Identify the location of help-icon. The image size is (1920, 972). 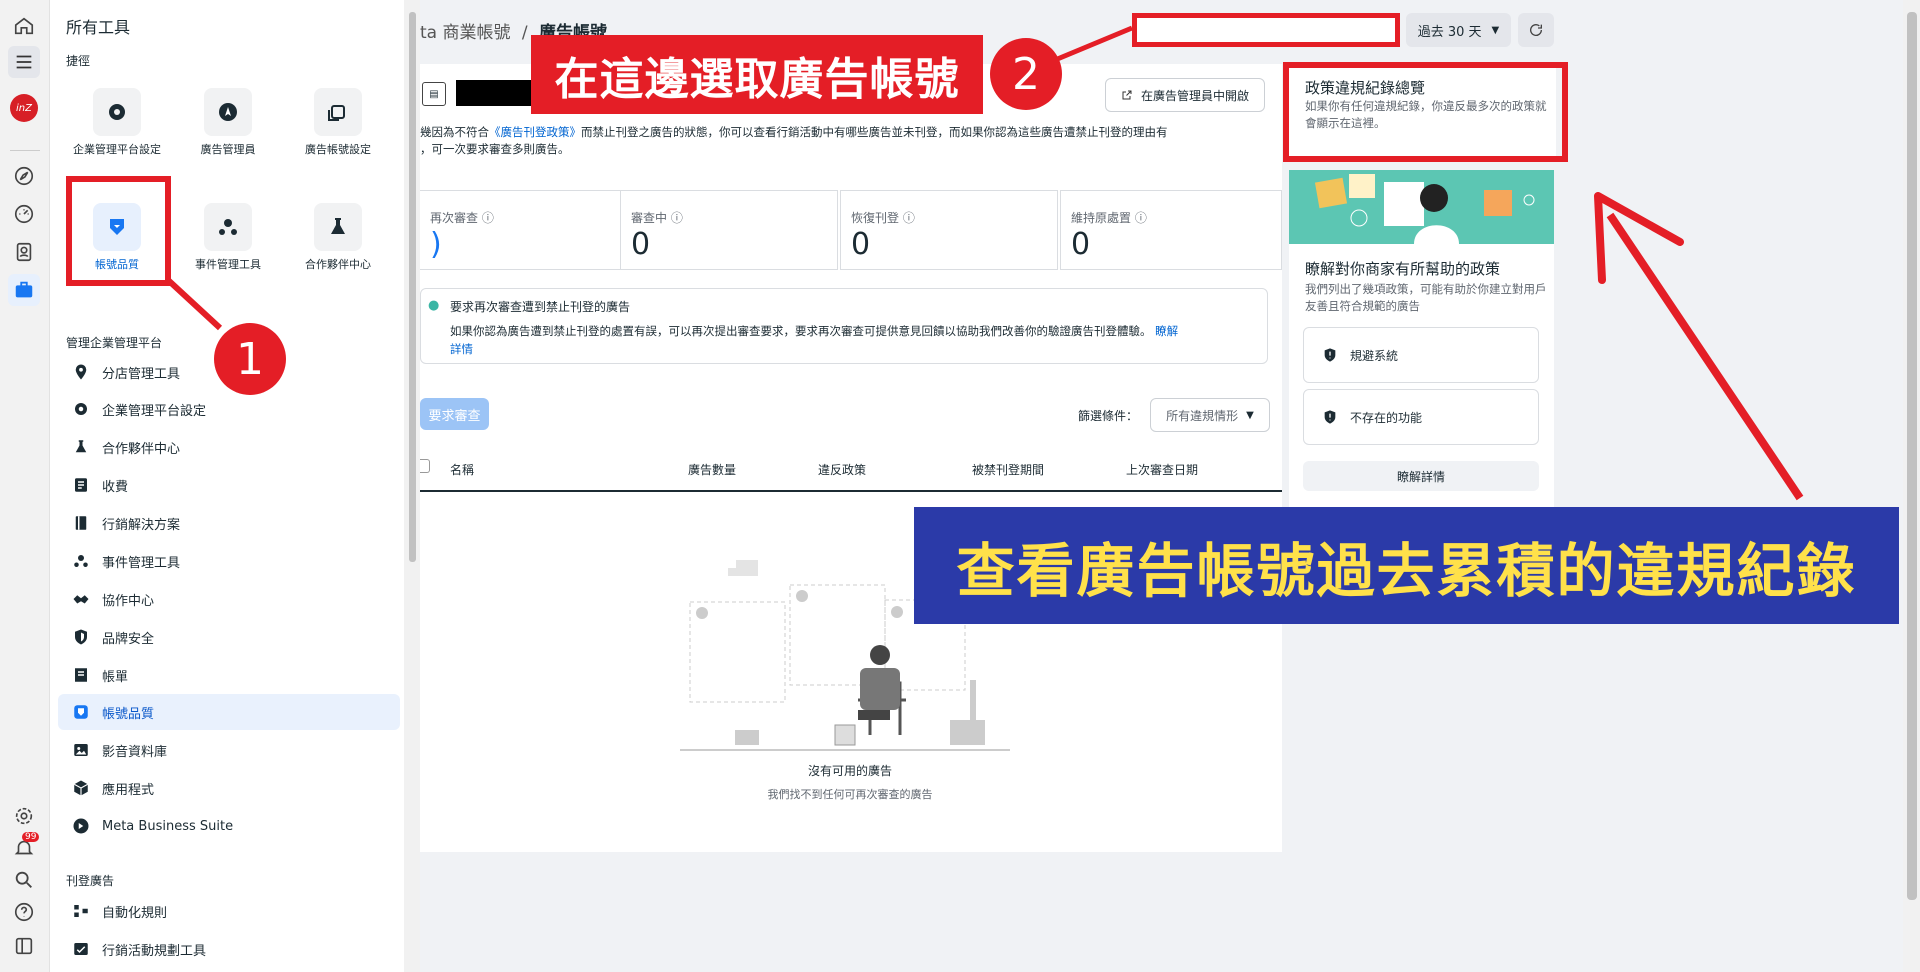
(24, 912).